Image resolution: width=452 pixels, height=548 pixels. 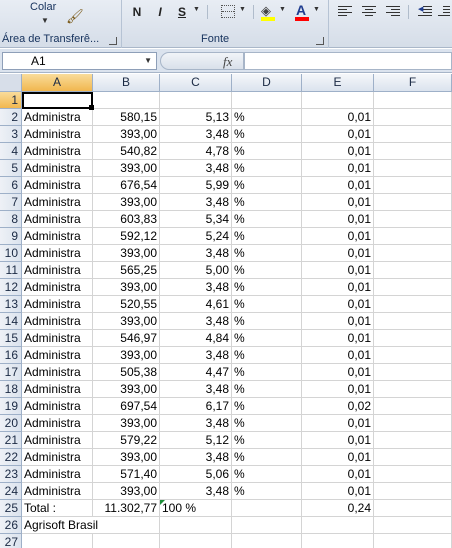 What do you see at coordinates (413, 185) in the screenshot?
I see `cell-f6` at bounding box center [413, 185].